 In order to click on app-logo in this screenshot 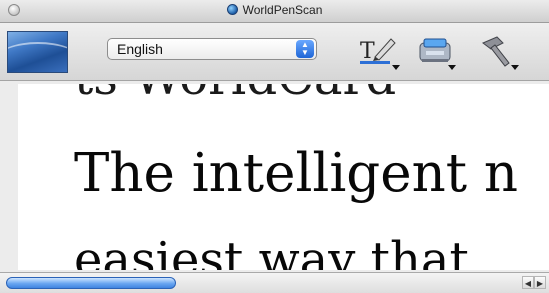, I will do `click(37, 52)`.